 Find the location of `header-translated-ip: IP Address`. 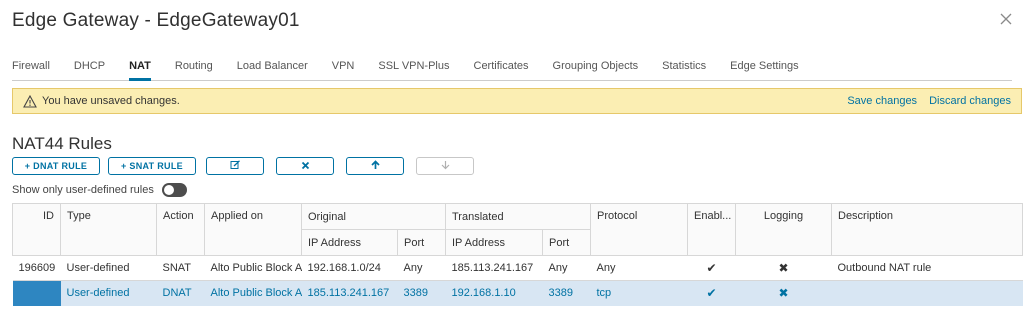

header-translated-ip: IP Address is located at coordinates (494, 242).